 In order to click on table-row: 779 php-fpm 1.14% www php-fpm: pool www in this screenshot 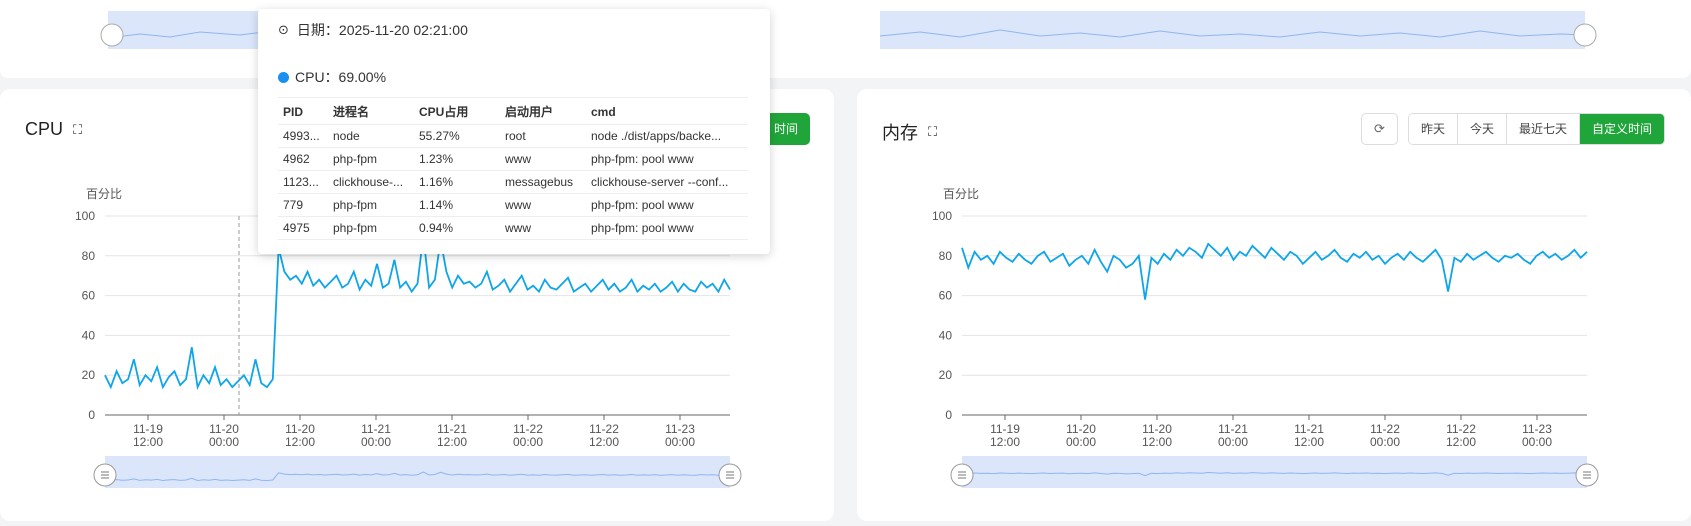, I will do `click(513, 205)`.